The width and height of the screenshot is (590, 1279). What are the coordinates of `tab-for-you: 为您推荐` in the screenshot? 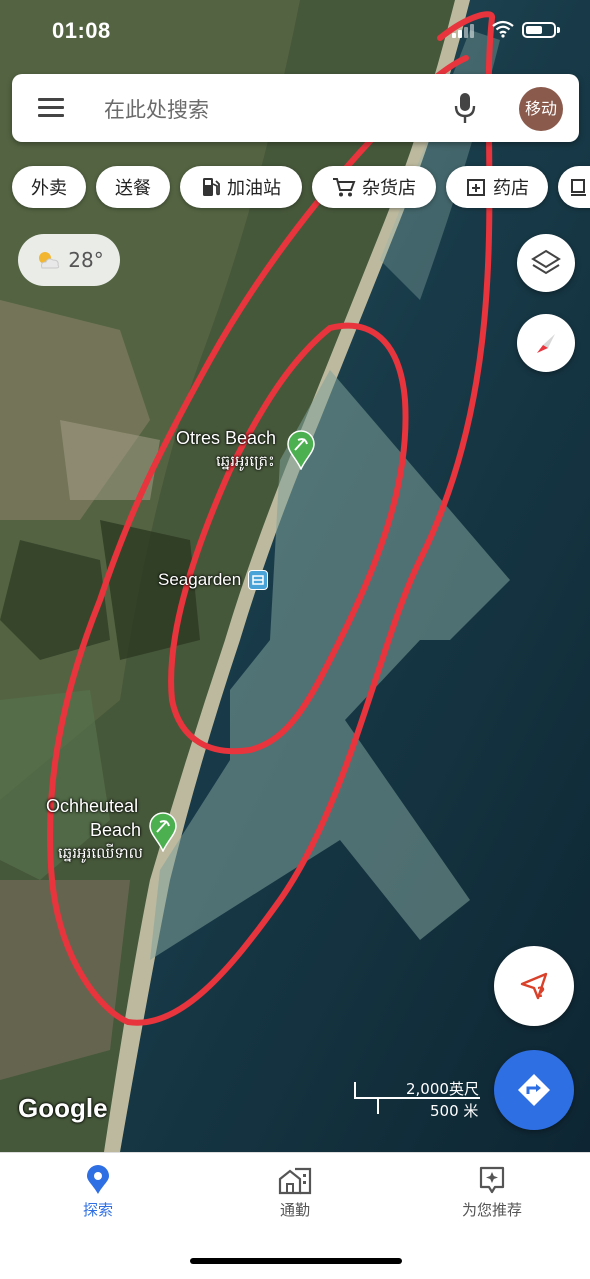 It's located at (492, 1192).